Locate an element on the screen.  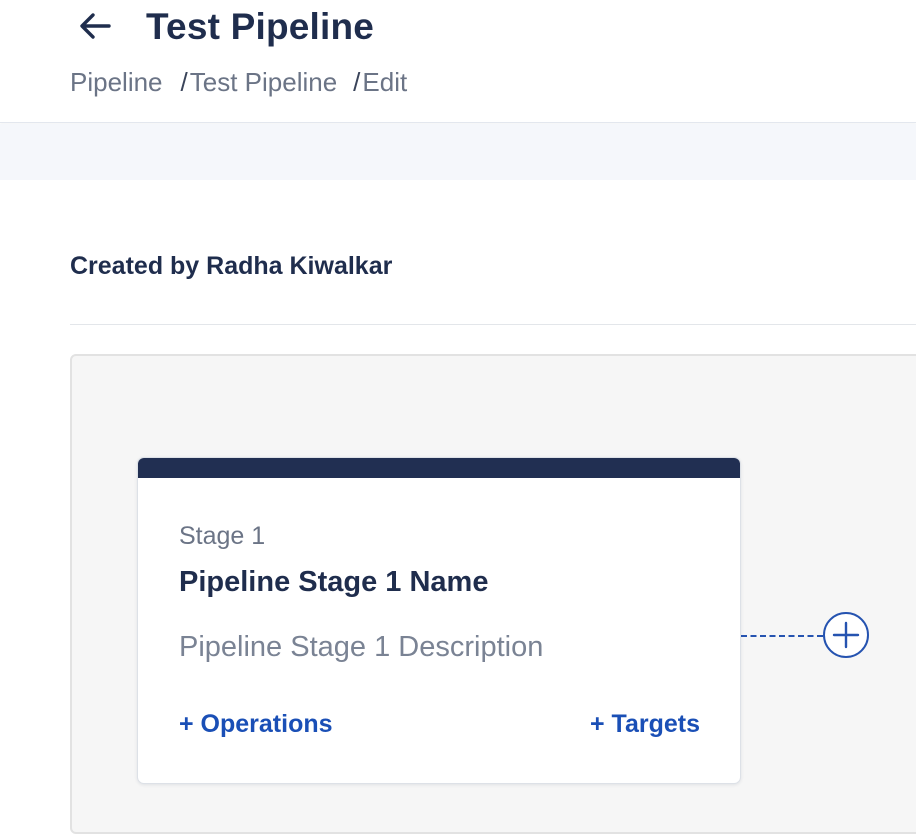
add-targets-button: + Targets is located at coordinates (645, 724).